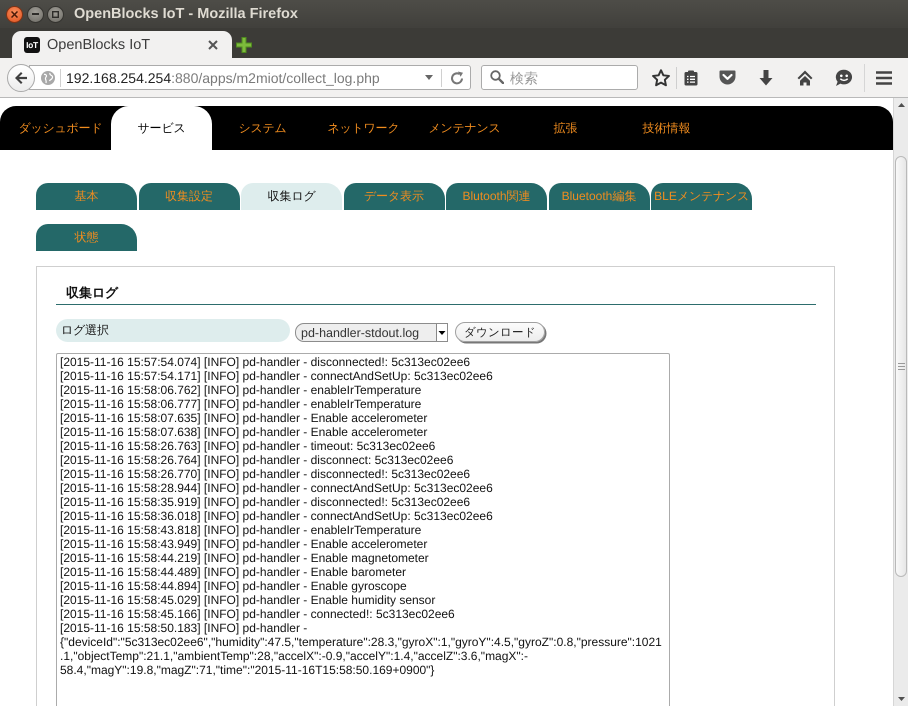 The height and width of the screenshot is (706, 908). What do you see at coordinates (184, 628) in the screenshot?
I see `log-line: [2015-11-16 15:58:50.183] [INFO] pd-handler -` at bounding box center [184, 628].